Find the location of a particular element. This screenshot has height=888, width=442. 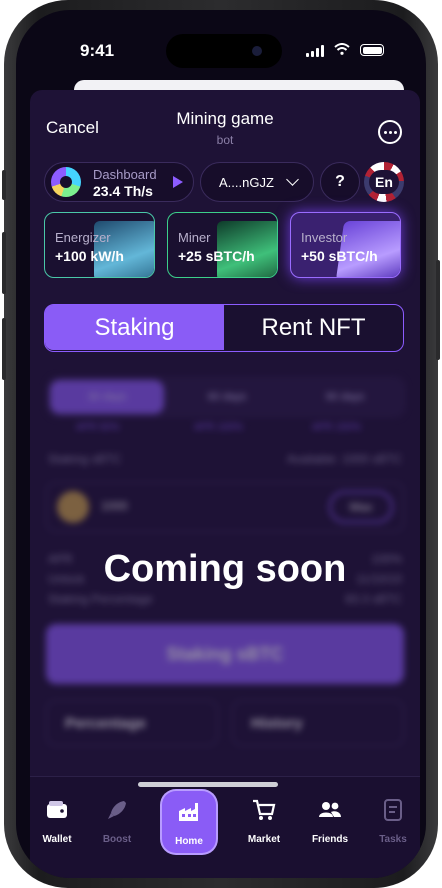

period-tab: 30 days is located at coordinates (107, 397).